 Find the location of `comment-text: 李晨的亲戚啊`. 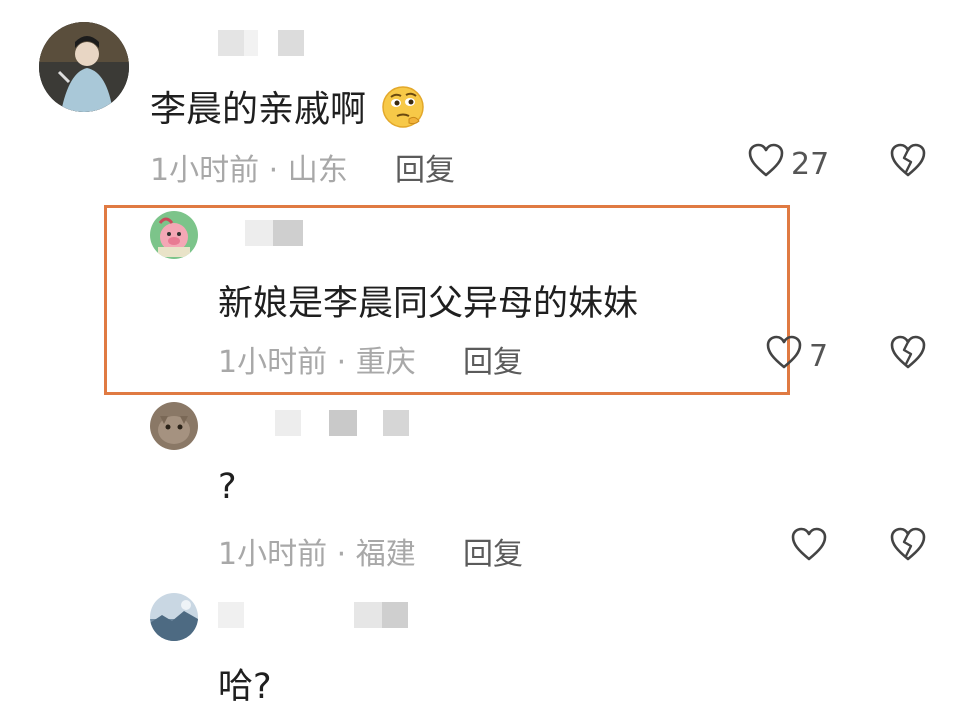

comment-text: 李晨的亲戚啊 is located at coordinates (287, 109).